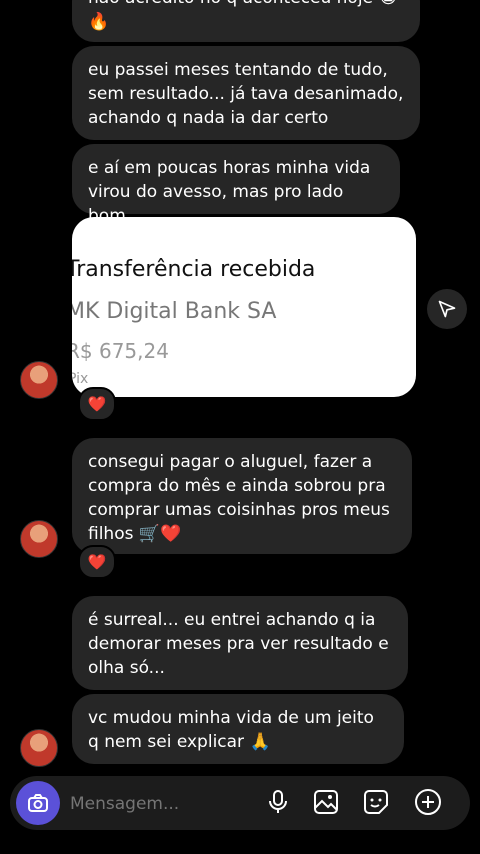 The width and height of the screenshot is (480, 854). I want to click on gallery-icon, so click(326, 802).